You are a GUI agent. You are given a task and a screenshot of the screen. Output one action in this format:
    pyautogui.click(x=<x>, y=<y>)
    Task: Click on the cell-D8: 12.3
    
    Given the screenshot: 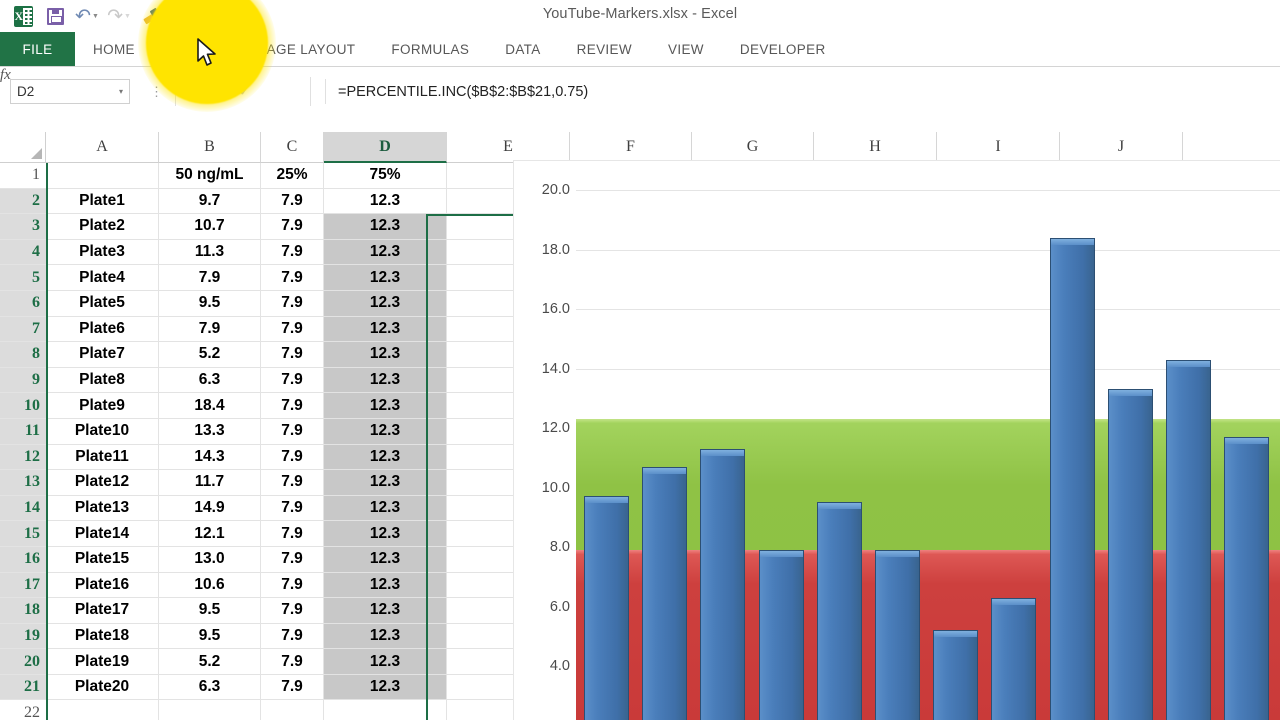 What is the action you would take?
    pyautogui.click(x=385, y=355)
    